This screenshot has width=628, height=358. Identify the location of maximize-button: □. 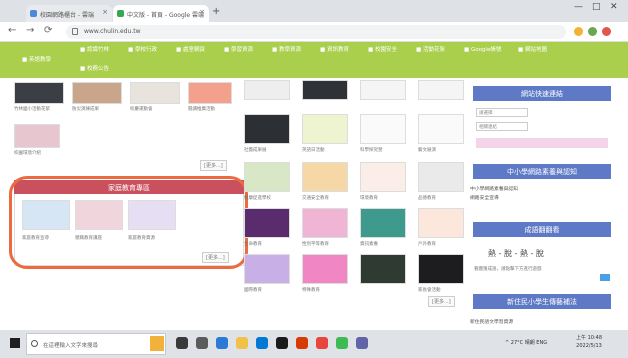
(596, 7).